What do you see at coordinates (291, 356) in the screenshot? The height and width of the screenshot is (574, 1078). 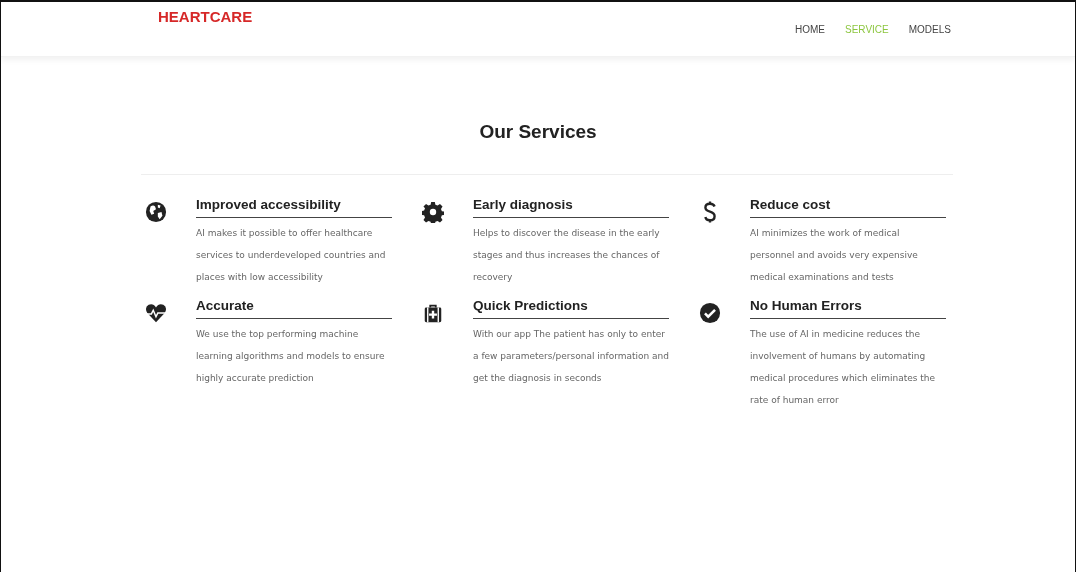 I see `service-description: We use the top performing machine learning algorithms and models to ensure highly accurate prediction` at bounding box center [291, 356].